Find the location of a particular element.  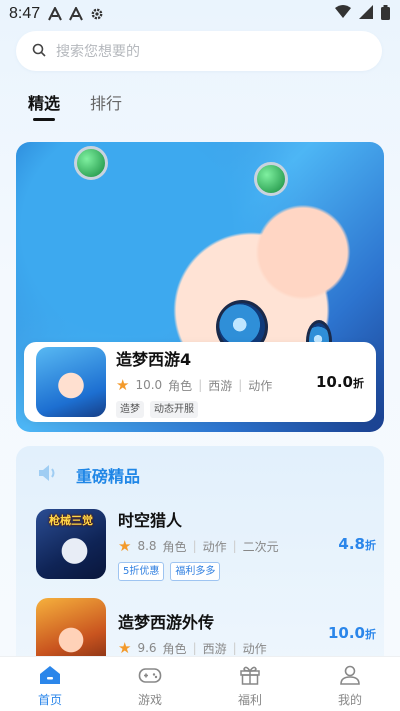

game-title: 时空猎人 is located at coordinates (150, 520).